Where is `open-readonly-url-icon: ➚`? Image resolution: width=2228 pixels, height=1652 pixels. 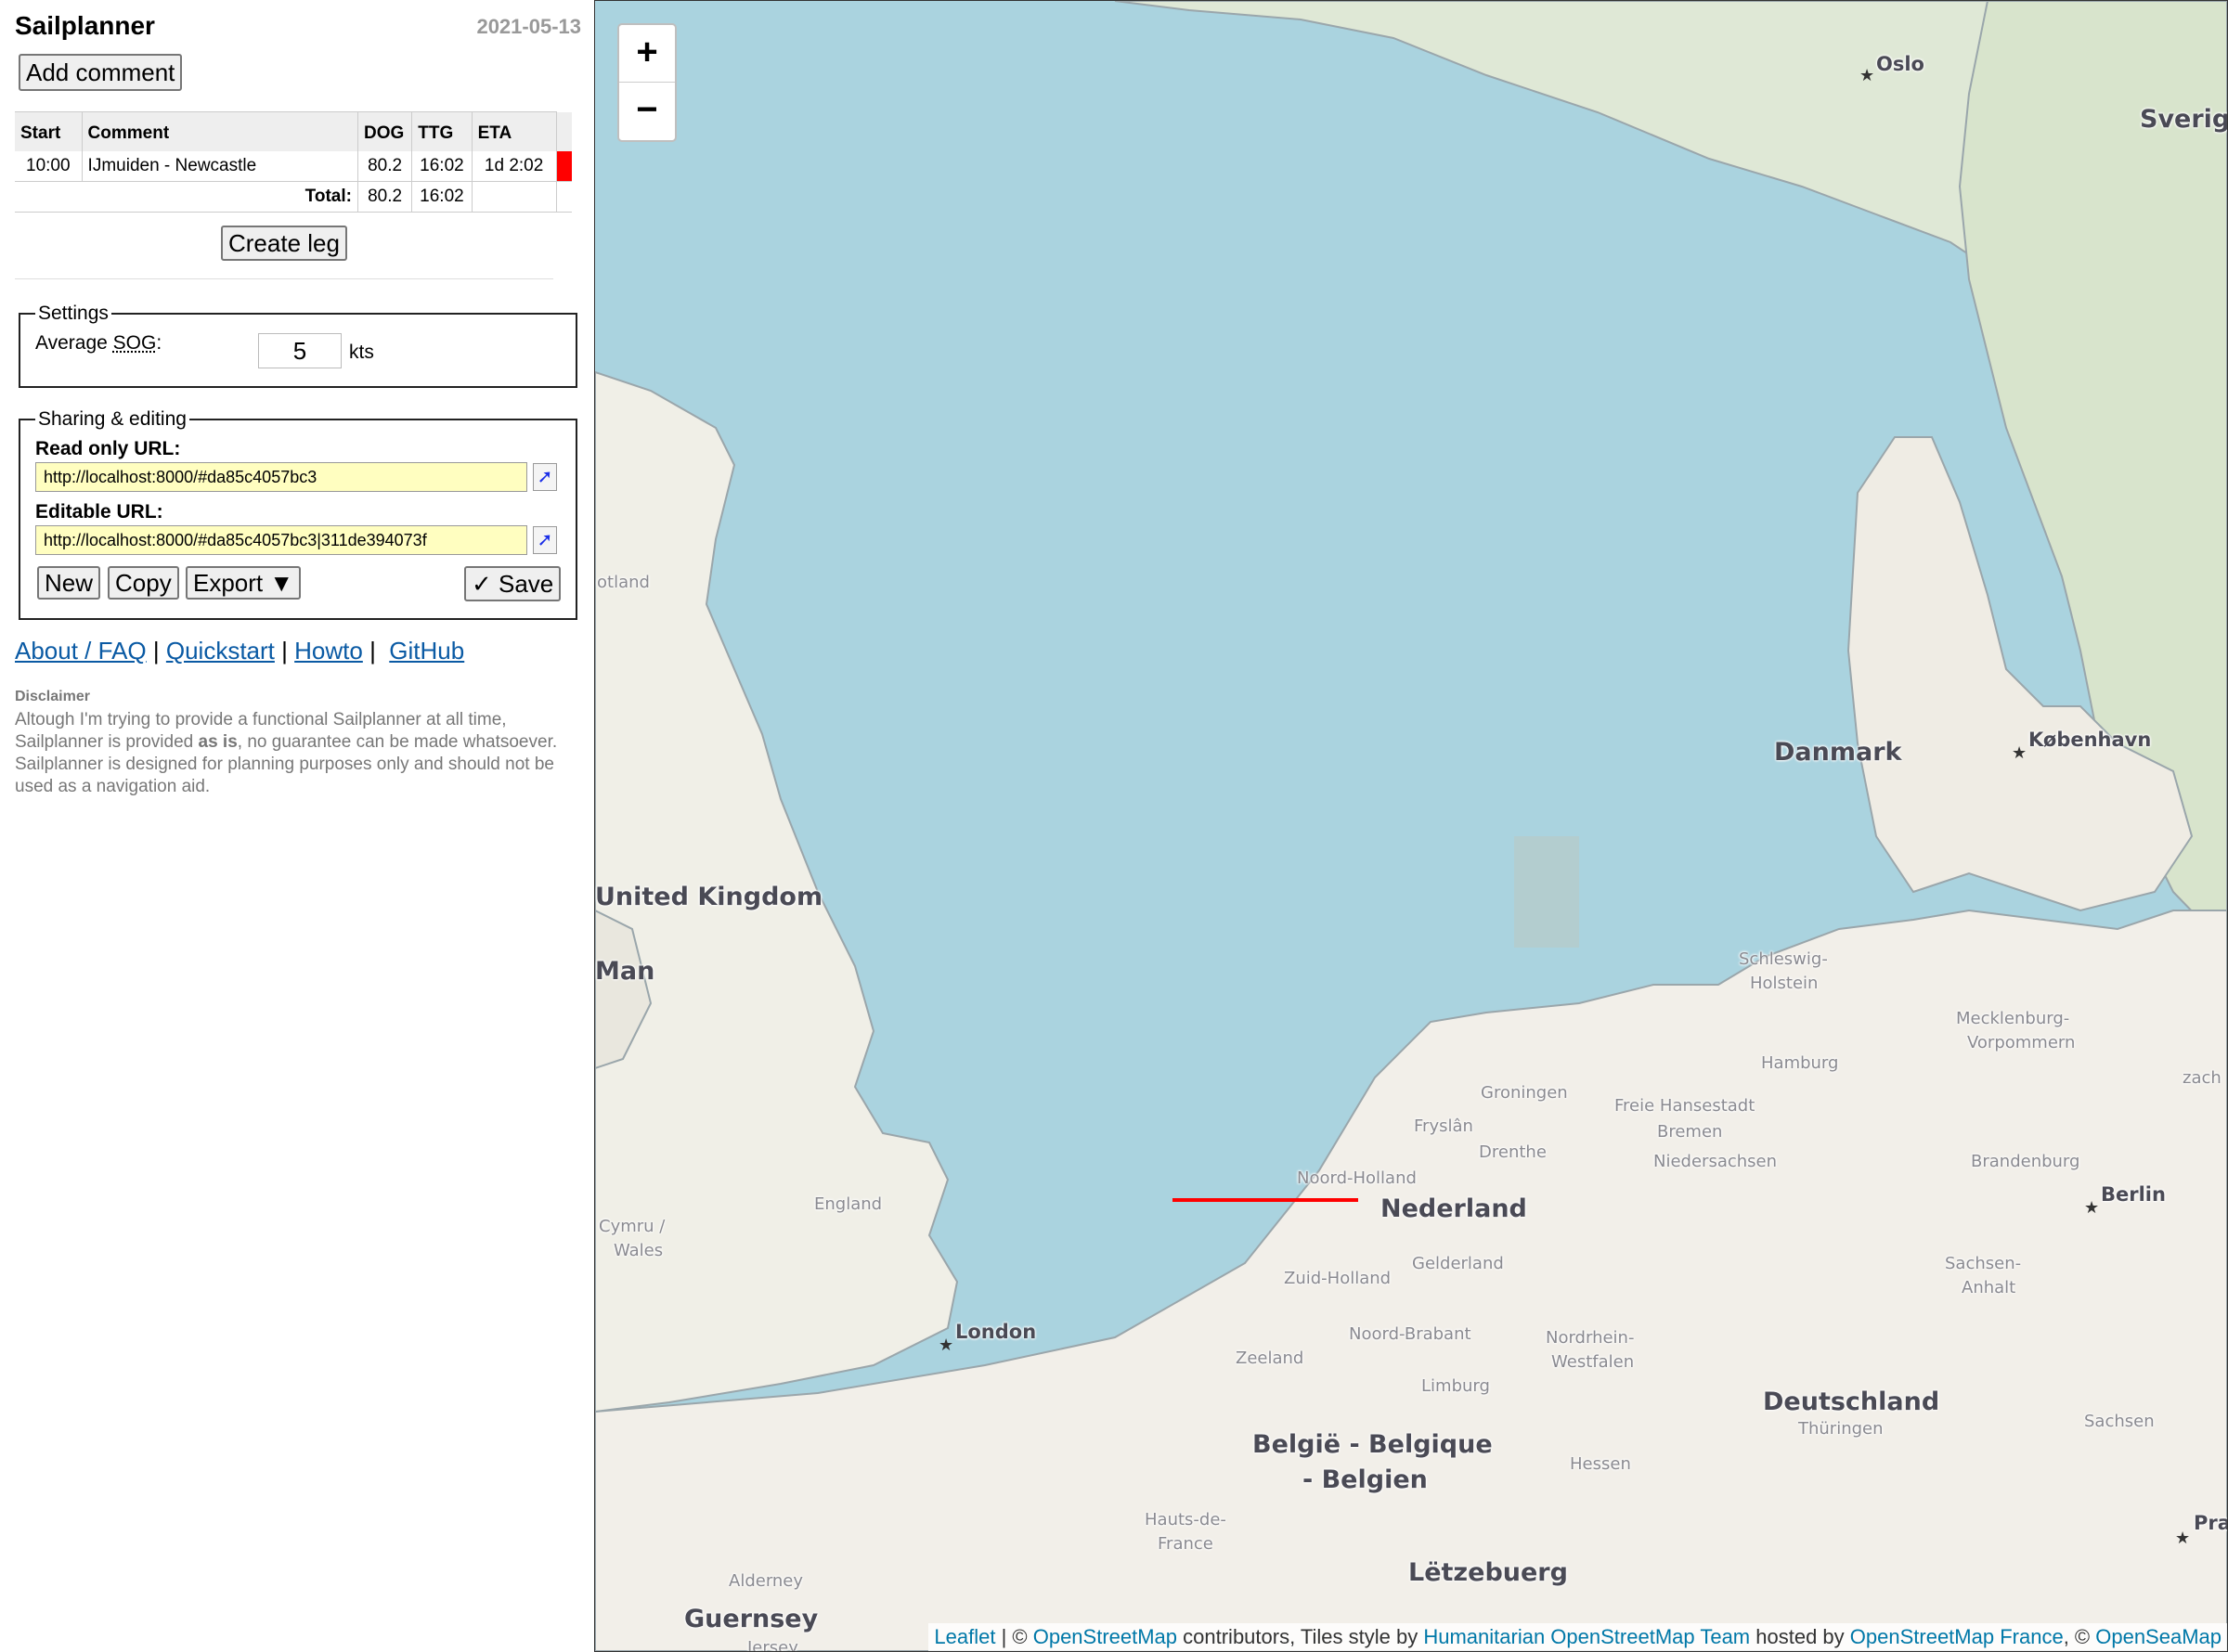
open-readonly-url-icon: ➚ is located at coordinates (545, 477).